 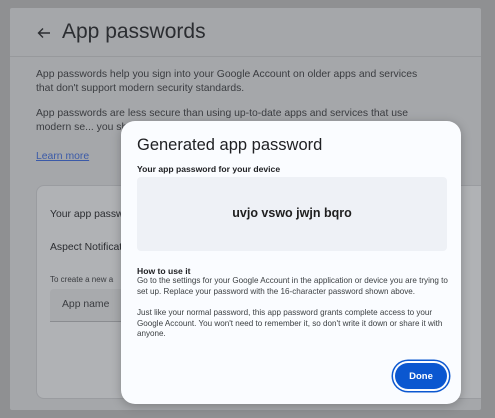 I want to click on password-box: uvjo vswo jwjn bqro, so click(x=292, y=214).